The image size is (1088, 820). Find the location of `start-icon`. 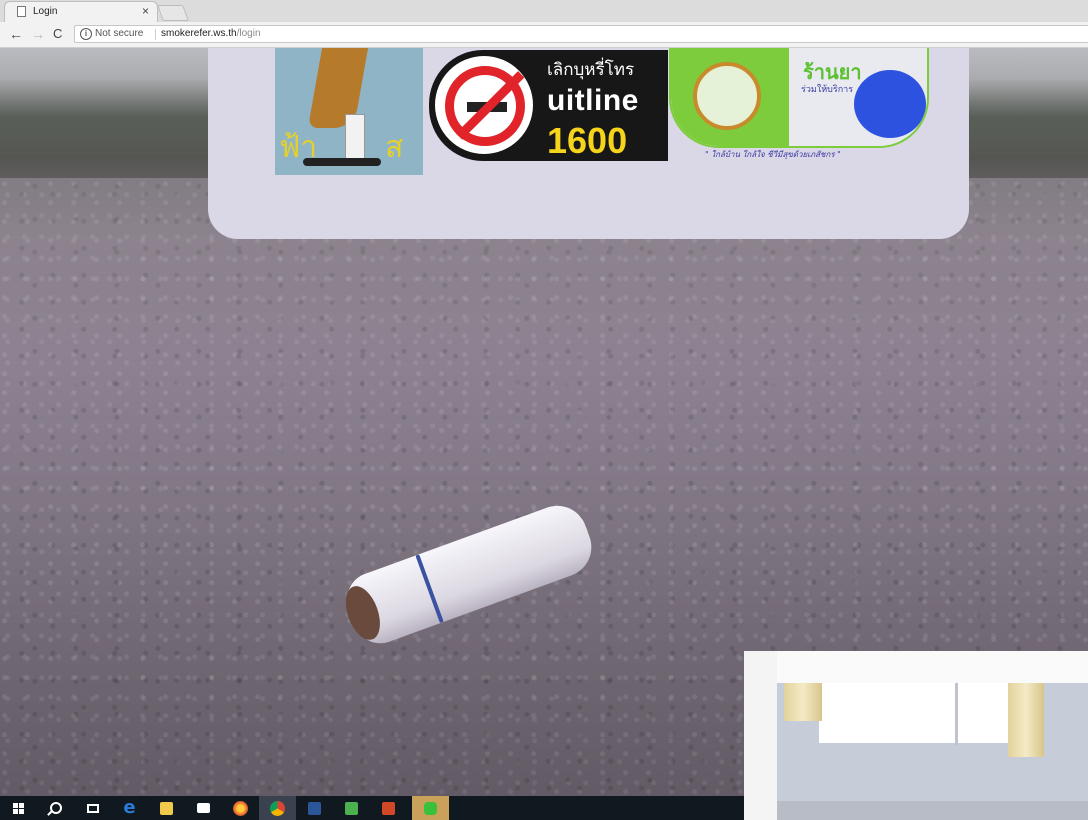

start-icon is located at coordinates (18, 808).